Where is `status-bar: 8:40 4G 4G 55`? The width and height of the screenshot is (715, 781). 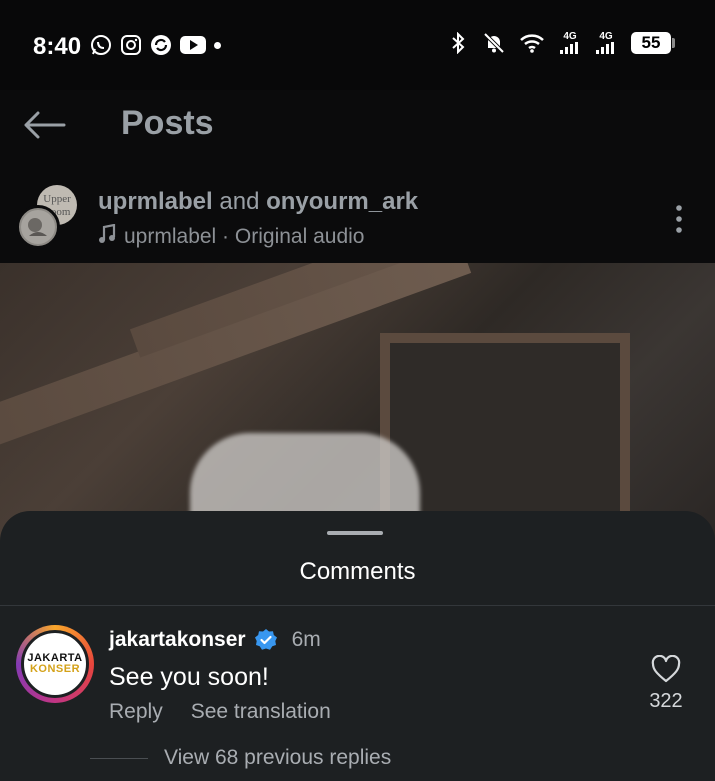
status-bar: 8:40 4G 4G 55 is located at coordinates (357, 45).